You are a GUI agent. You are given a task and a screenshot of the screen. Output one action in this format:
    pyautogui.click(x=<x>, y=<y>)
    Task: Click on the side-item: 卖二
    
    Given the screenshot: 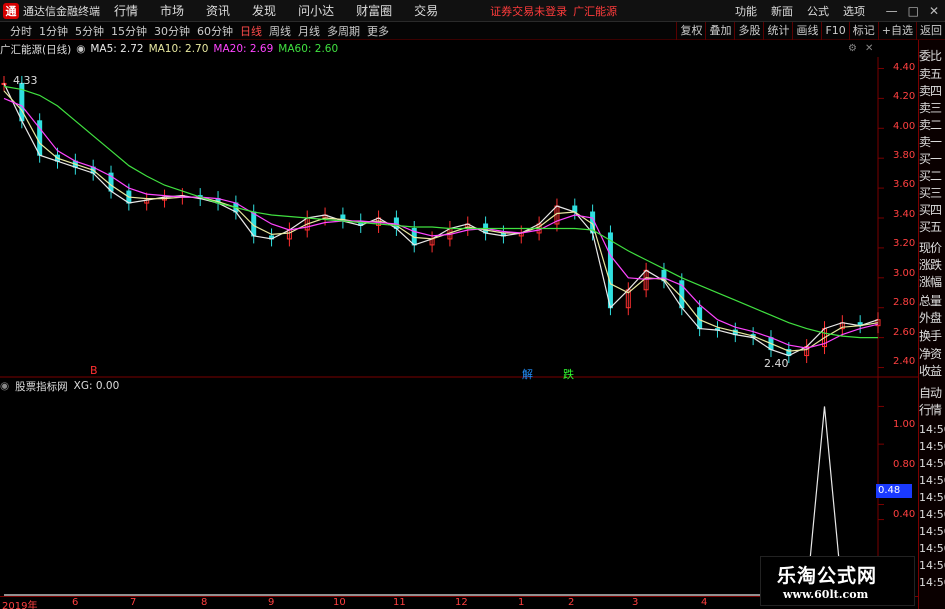 What is the action you would take?
    pyautogui.click(x=932, y=125)
    